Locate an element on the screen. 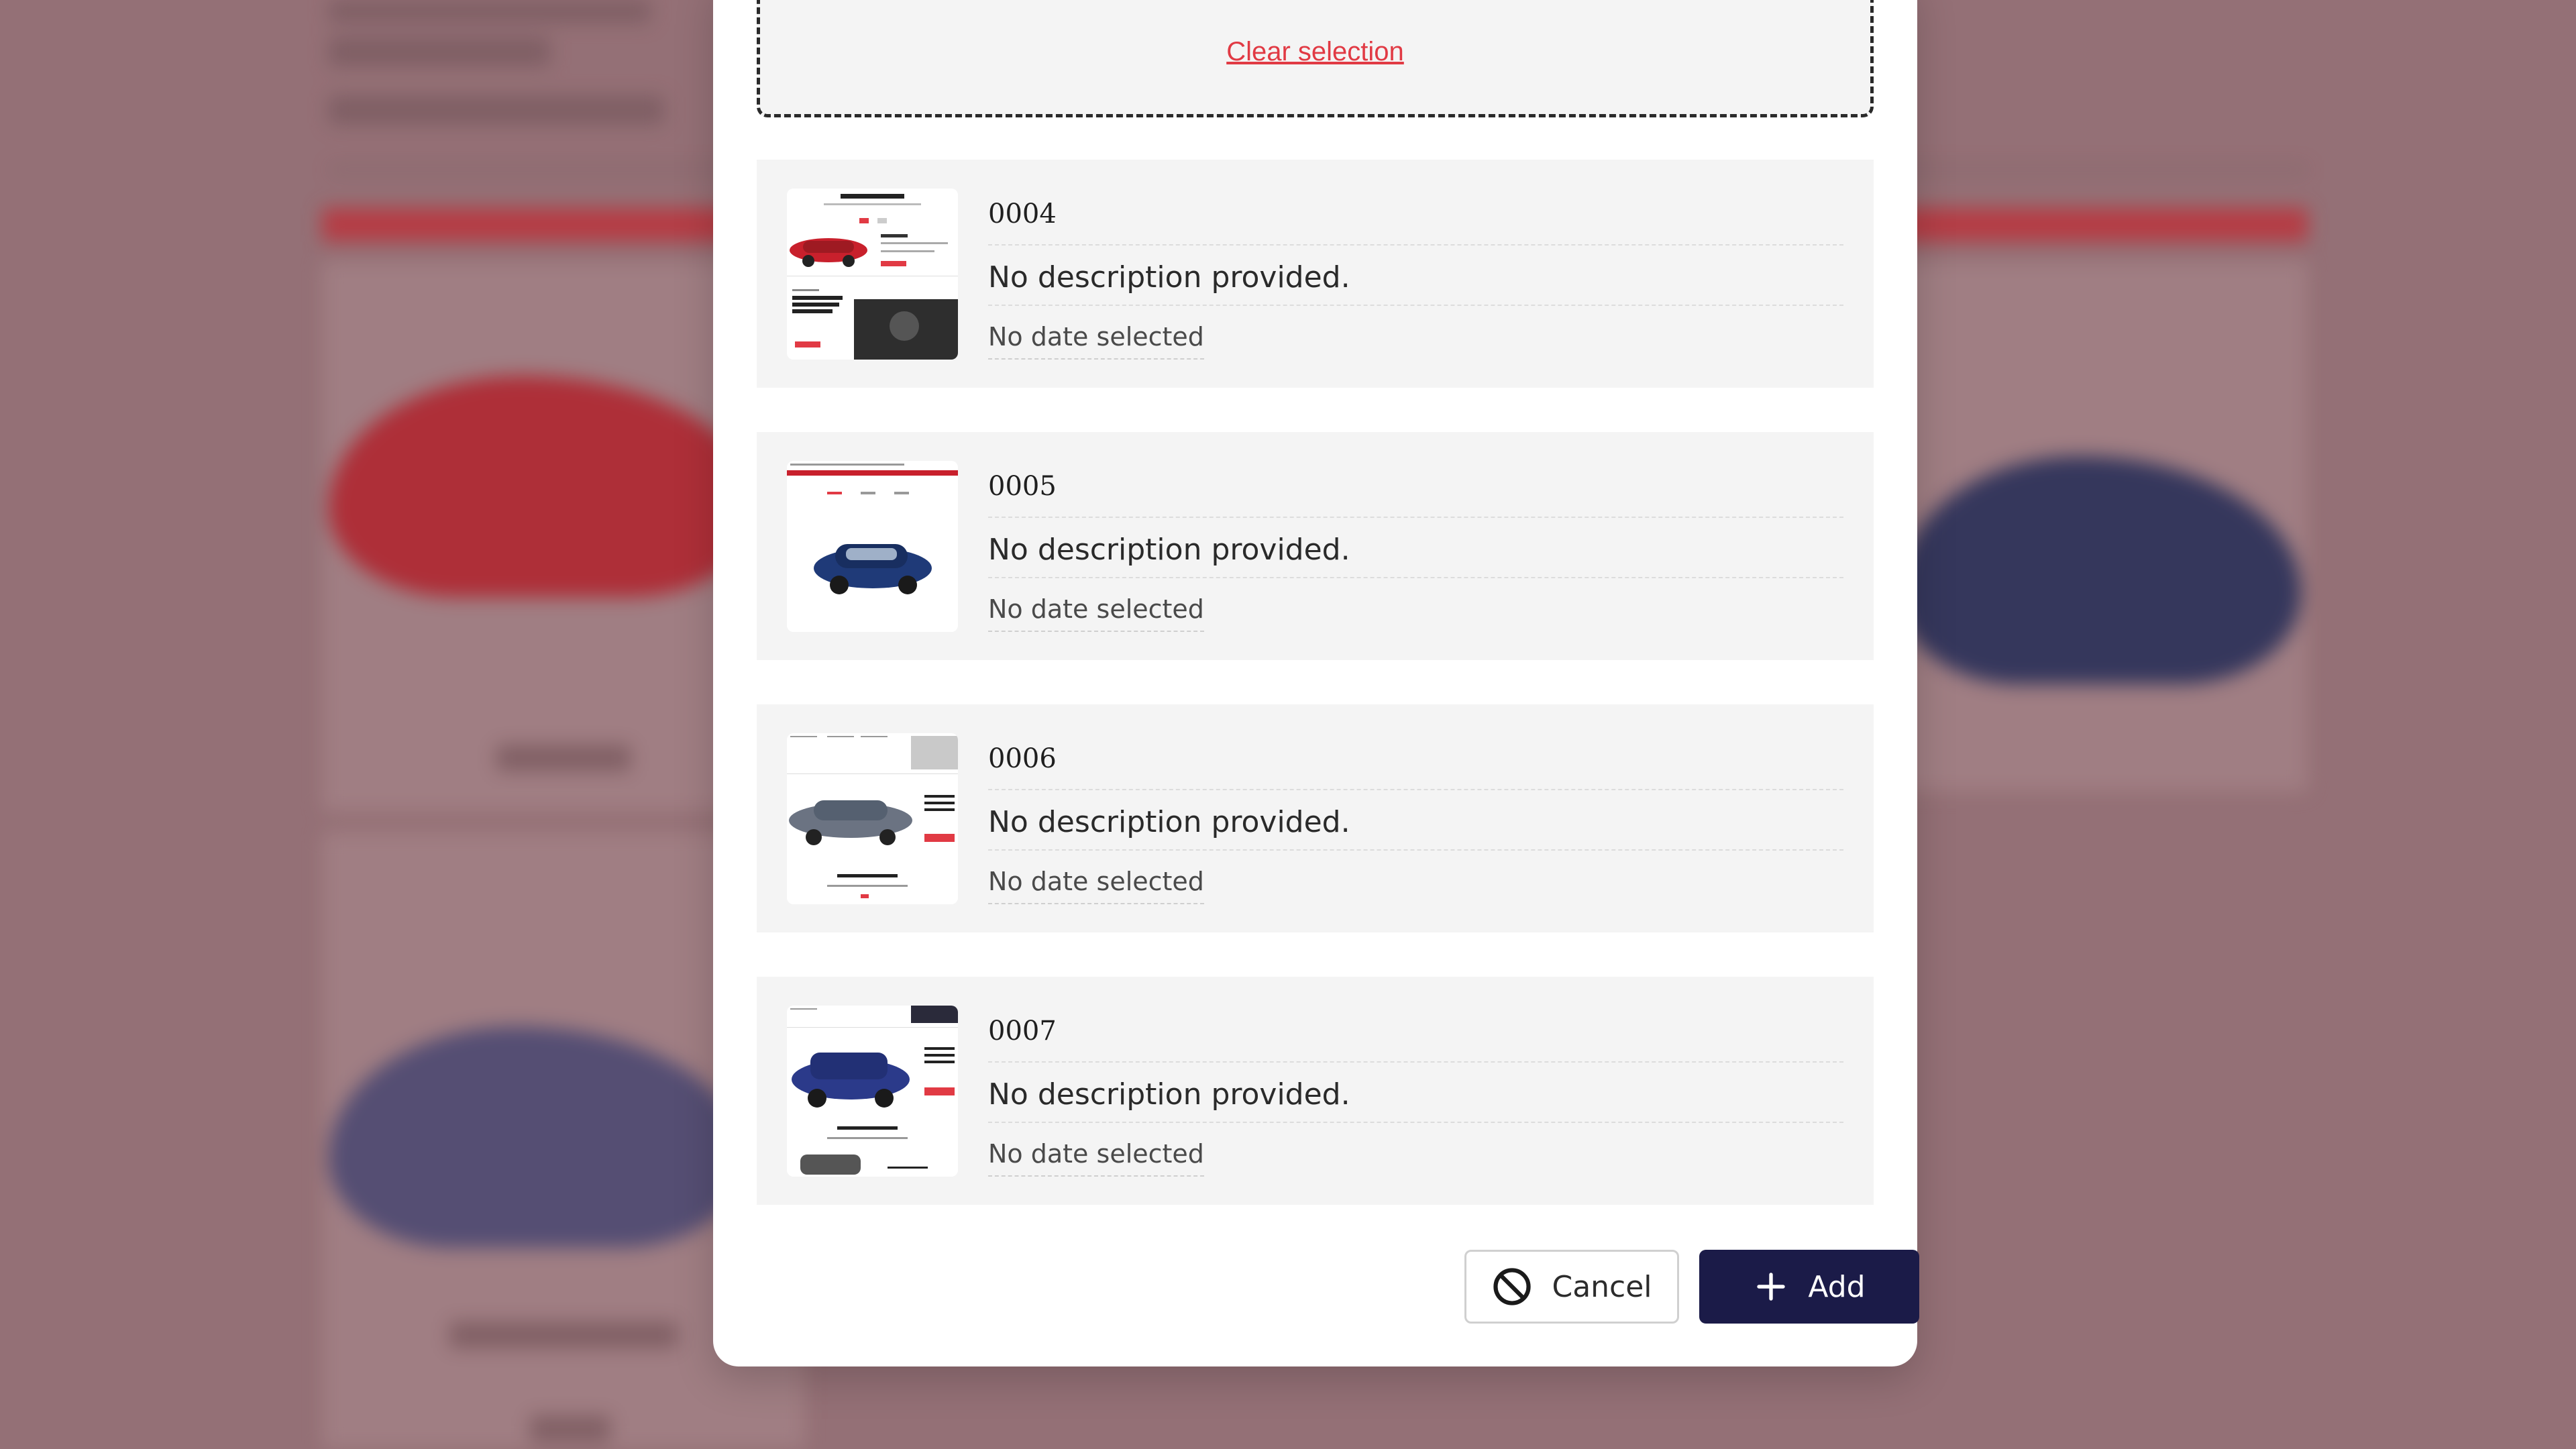 The height and width of the screenshot is (1449, 2576). cancel-button: Cancel is located at coordinates (1571, 1287).